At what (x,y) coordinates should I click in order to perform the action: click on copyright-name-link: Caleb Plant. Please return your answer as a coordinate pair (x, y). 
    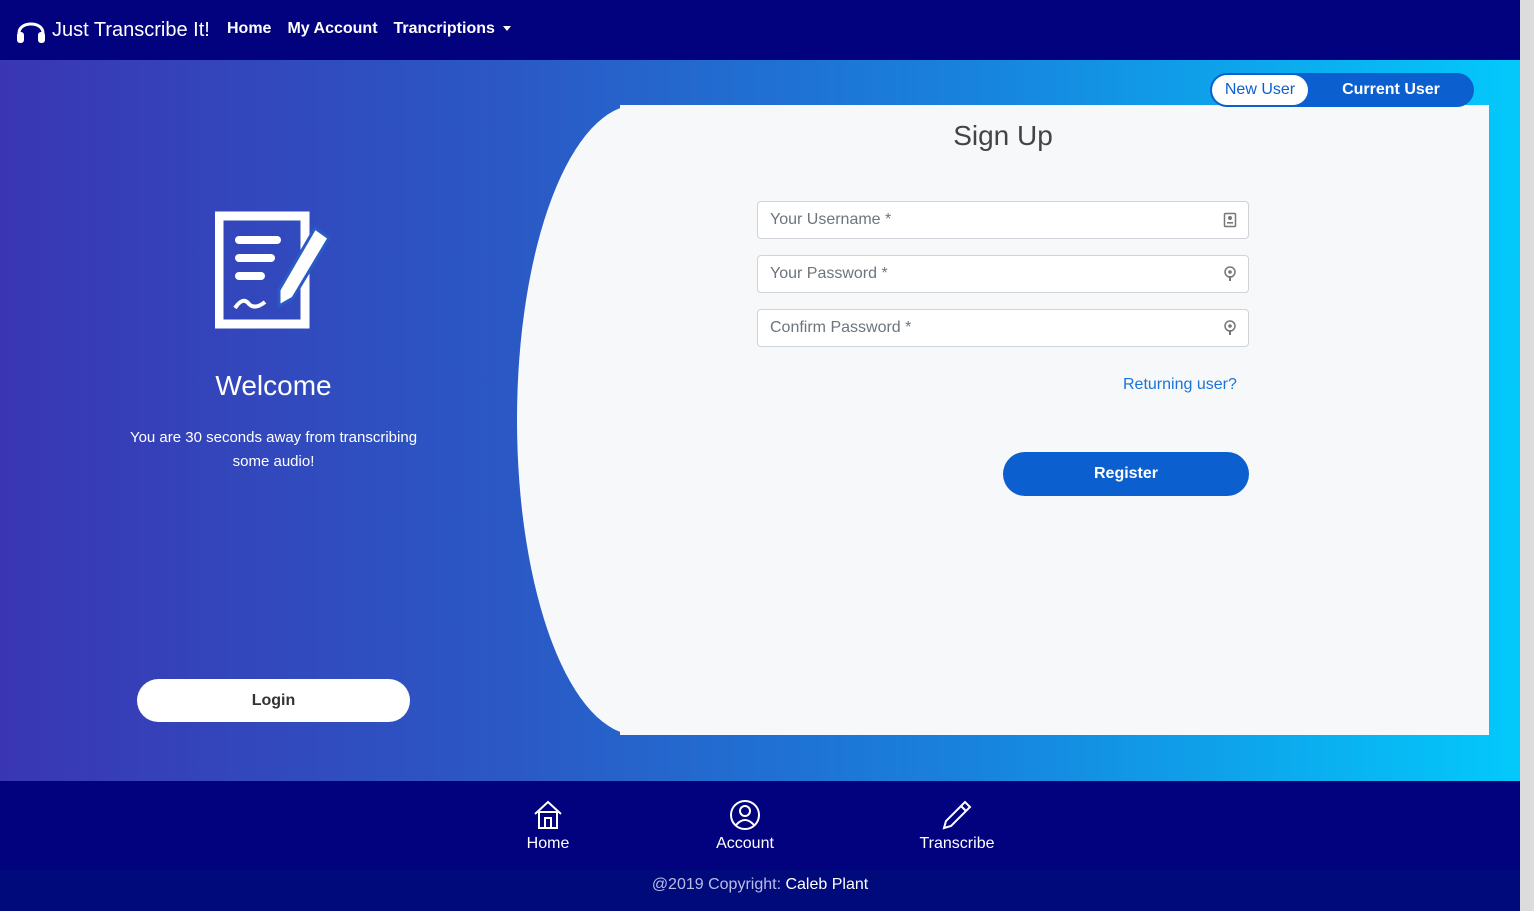
    Looking at the image, I should click on (826, 884).